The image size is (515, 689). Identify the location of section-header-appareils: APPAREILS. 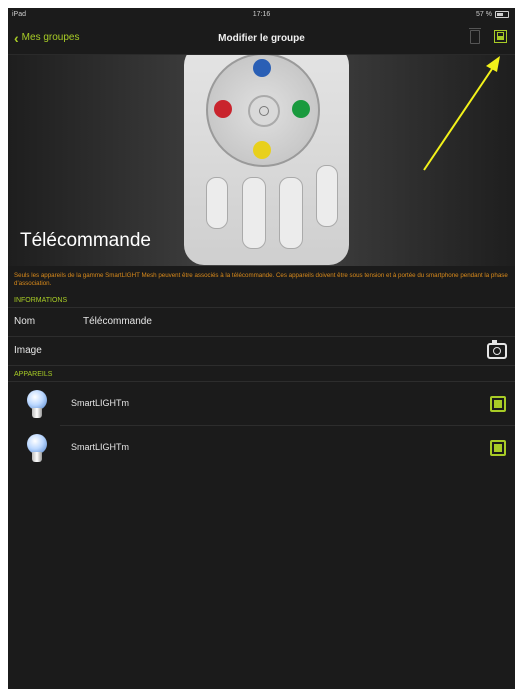
(261, 374).